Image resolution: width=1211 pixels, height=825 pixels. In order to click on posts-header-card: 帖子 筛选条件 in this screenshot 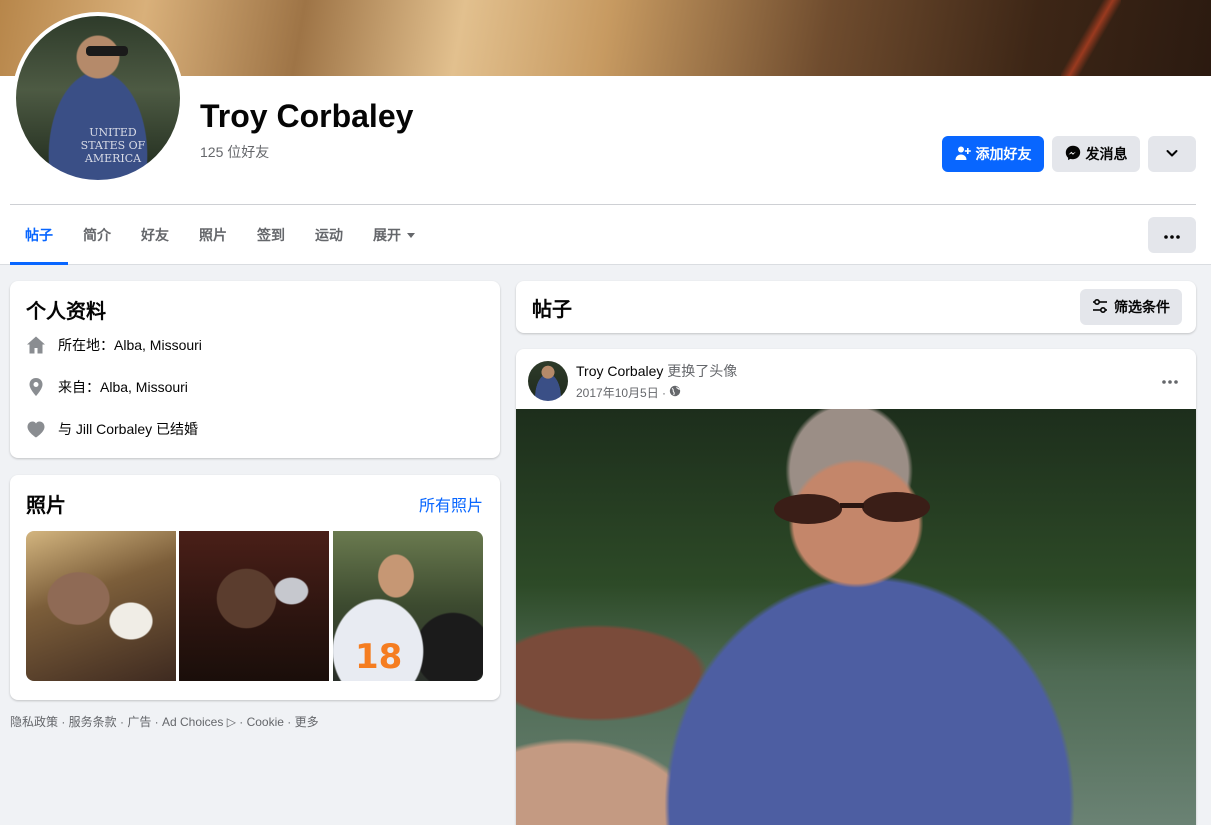, I will do `click(856, 307)`.